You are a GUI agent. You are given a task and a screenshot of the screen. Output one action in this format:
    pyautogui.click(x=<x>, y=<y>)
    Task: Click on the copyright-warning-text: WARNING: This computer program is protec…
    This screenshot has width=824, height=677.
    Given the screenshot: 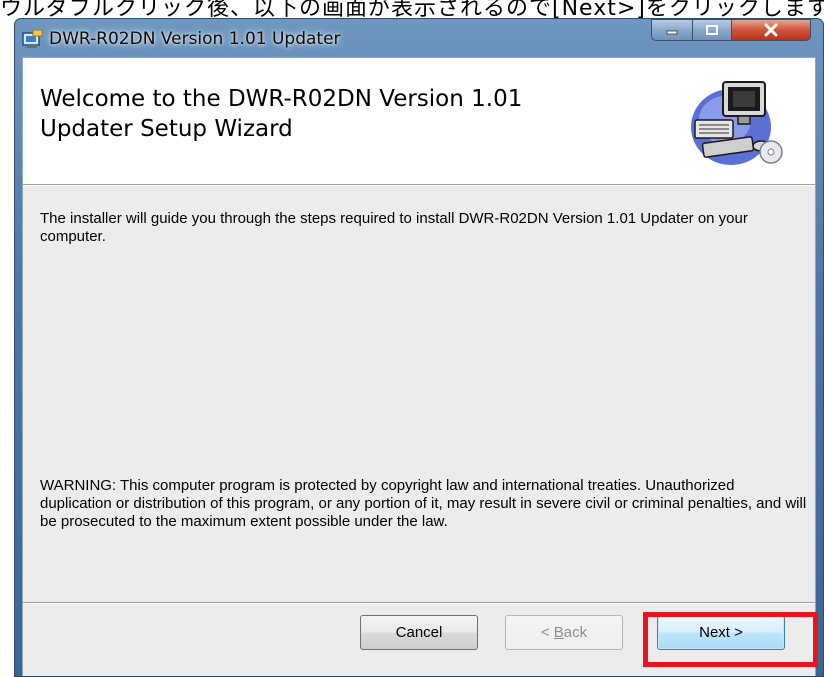 What is the action you would take?
    pyautogui.click(x=423, y=503)
    